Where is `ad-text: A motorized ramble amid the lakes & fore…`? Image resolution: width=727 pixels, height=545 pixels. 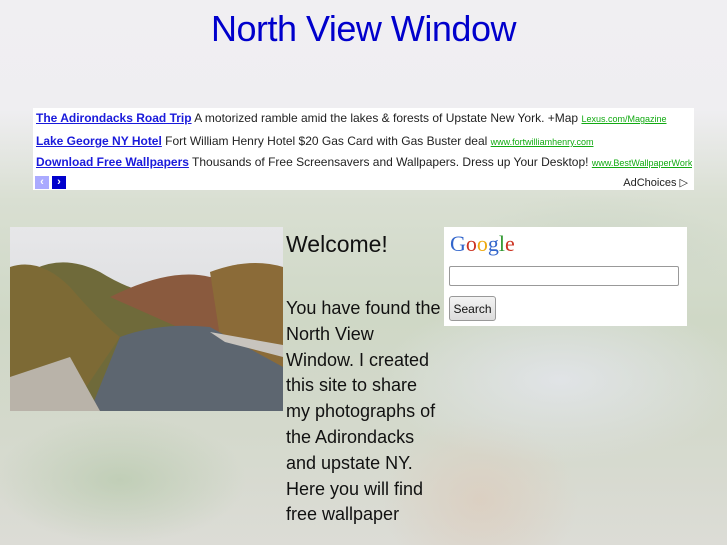
ad-text: A motorized ramble amid the lakes & fore… is located at coordinates (386, 118).